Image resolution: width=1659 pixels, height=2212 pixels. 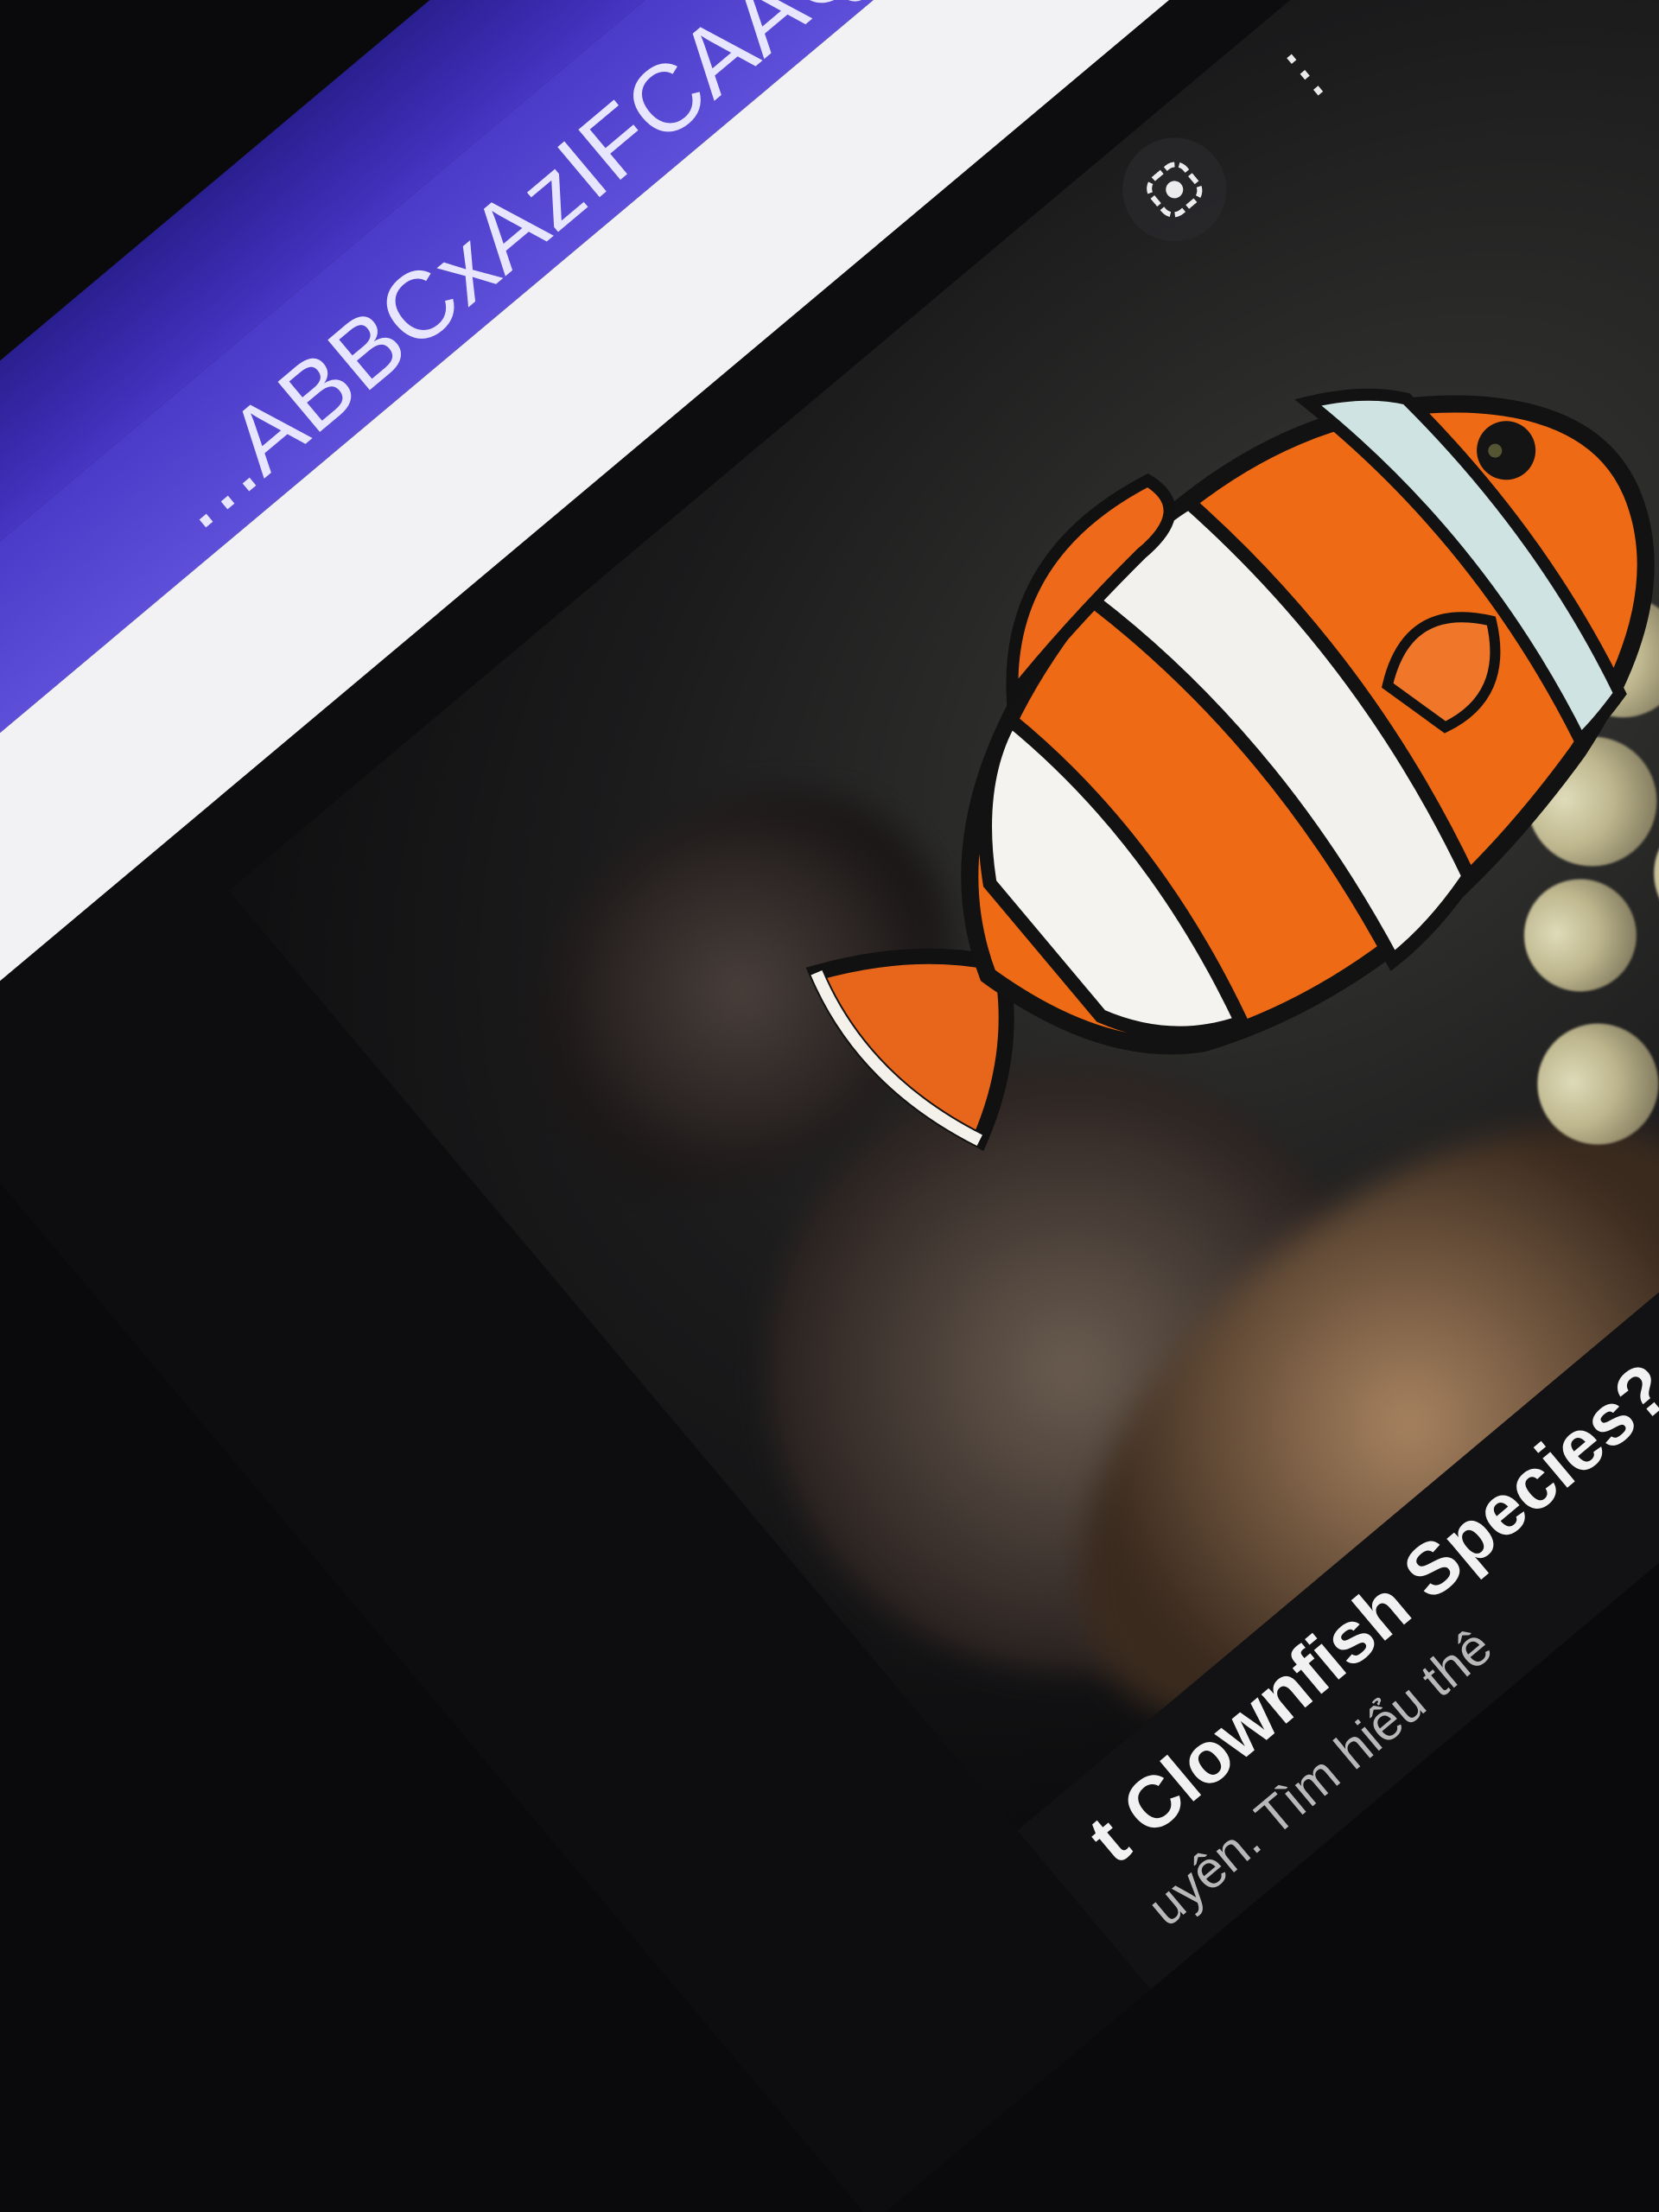 I want to click on google-lens-icon, so click(x=1174, y=189).